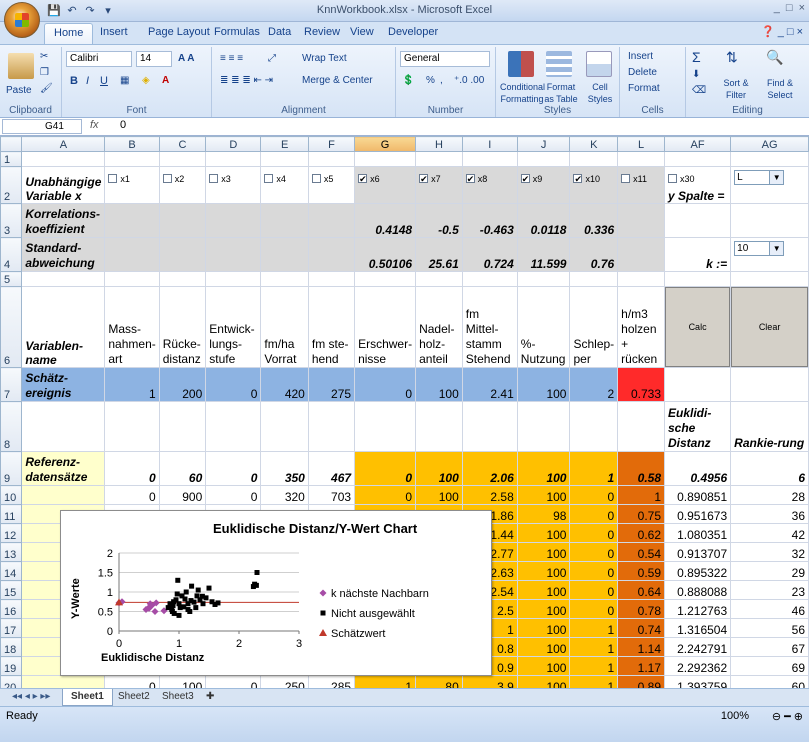 The width and height of the screenshot is (809, 742). What do you see at coordinates (697, 590) in the screenshot?
I see `reference-value: 0.888088` at bounding box center [697, 590].